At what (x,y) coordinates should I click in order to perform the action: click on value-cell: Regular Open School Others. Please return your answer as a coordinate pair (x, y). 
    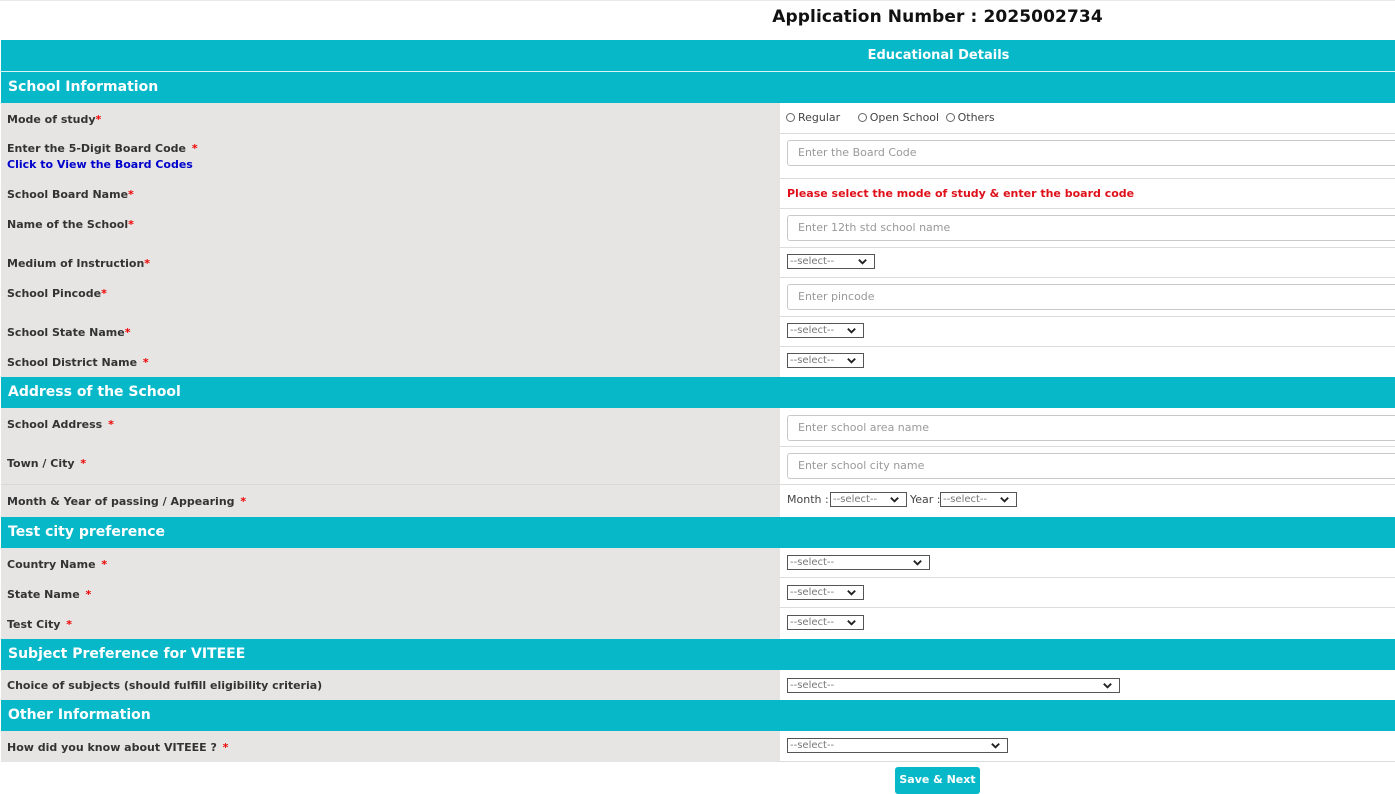
    Looking at the image, I should click on (1087, 118).